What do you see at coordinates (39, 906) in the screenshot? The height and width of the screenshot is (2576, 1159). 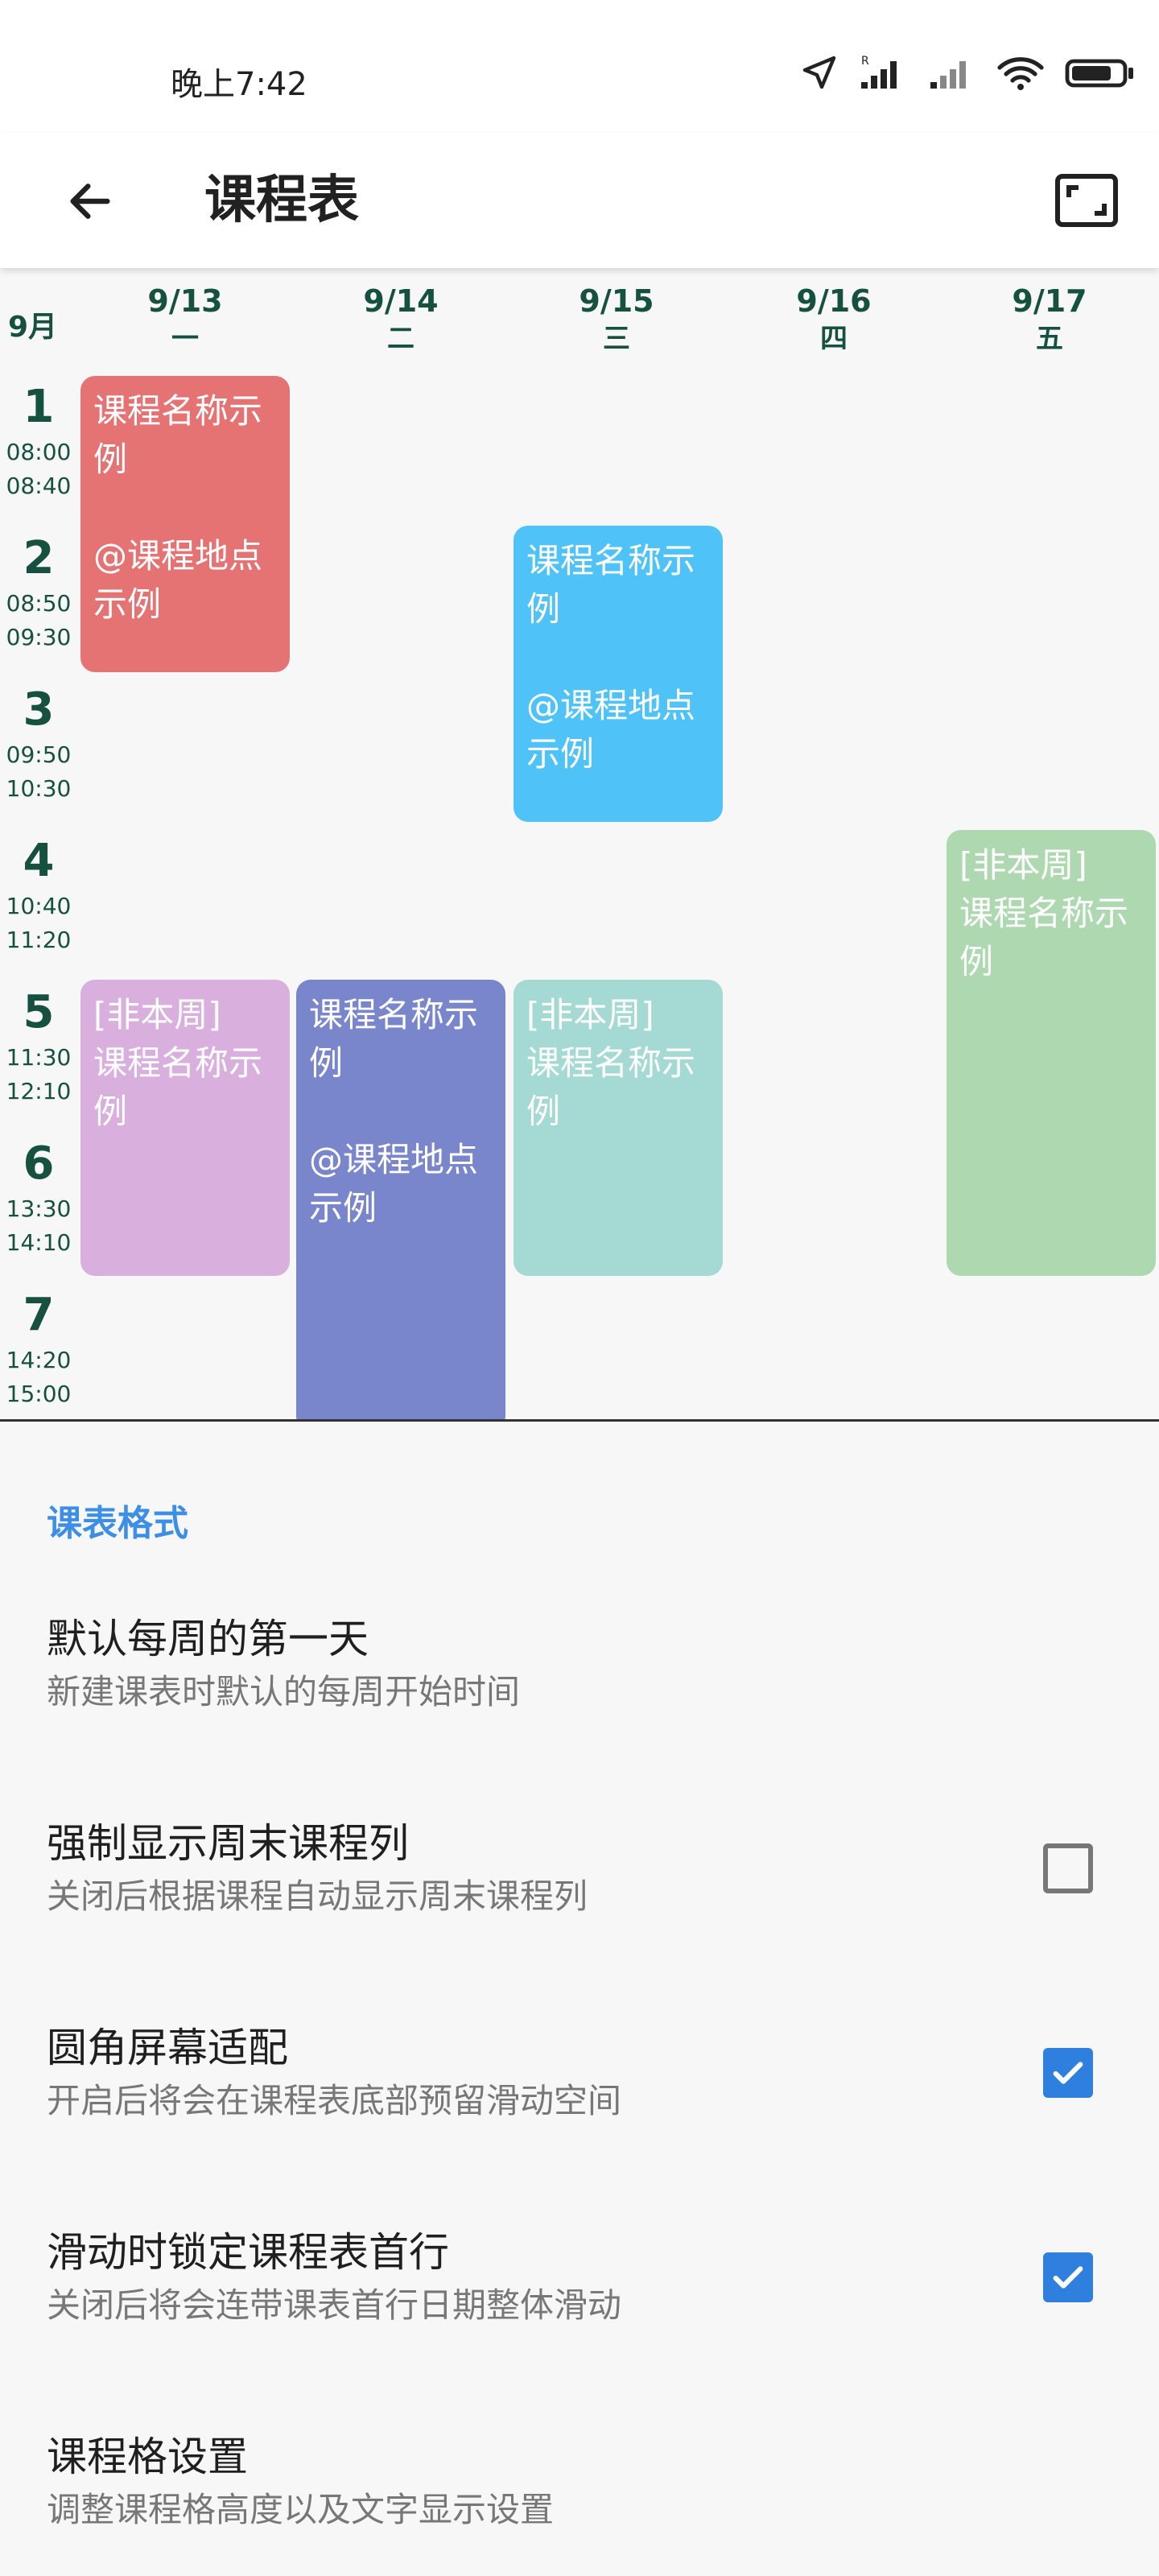 I see `period-start: 10:40` at bounding box center [39, 906].